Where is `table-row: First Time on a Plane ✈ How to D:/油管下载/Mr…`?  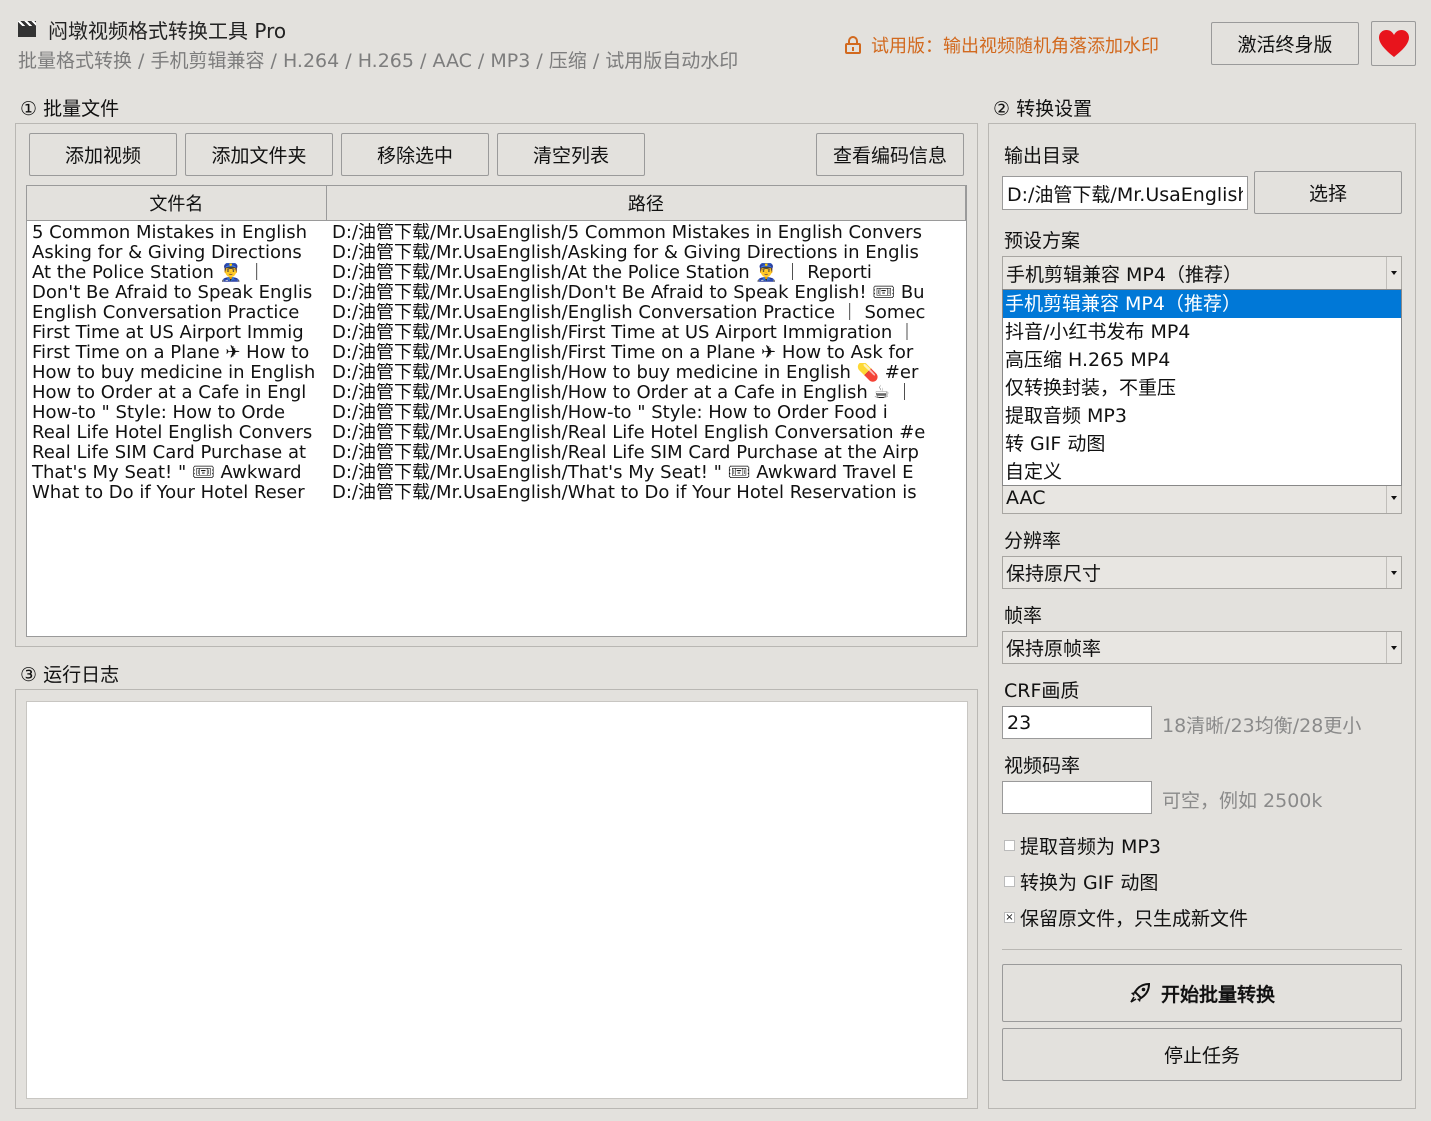 table-row: First Time on a Plane ✈ How to D:/油管下载/Mr… is located at coordinates (496, 353).